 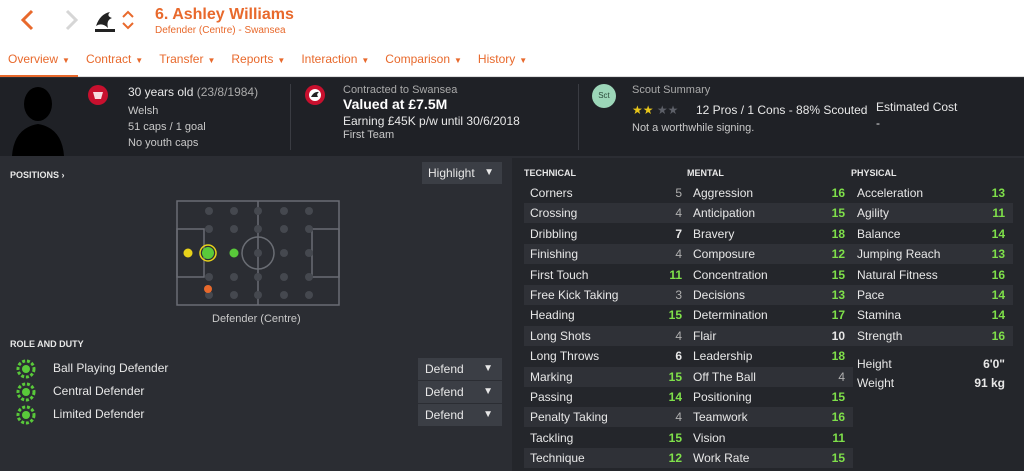 I want to click on tab-history: History ▼, so click(x=502, y=63).